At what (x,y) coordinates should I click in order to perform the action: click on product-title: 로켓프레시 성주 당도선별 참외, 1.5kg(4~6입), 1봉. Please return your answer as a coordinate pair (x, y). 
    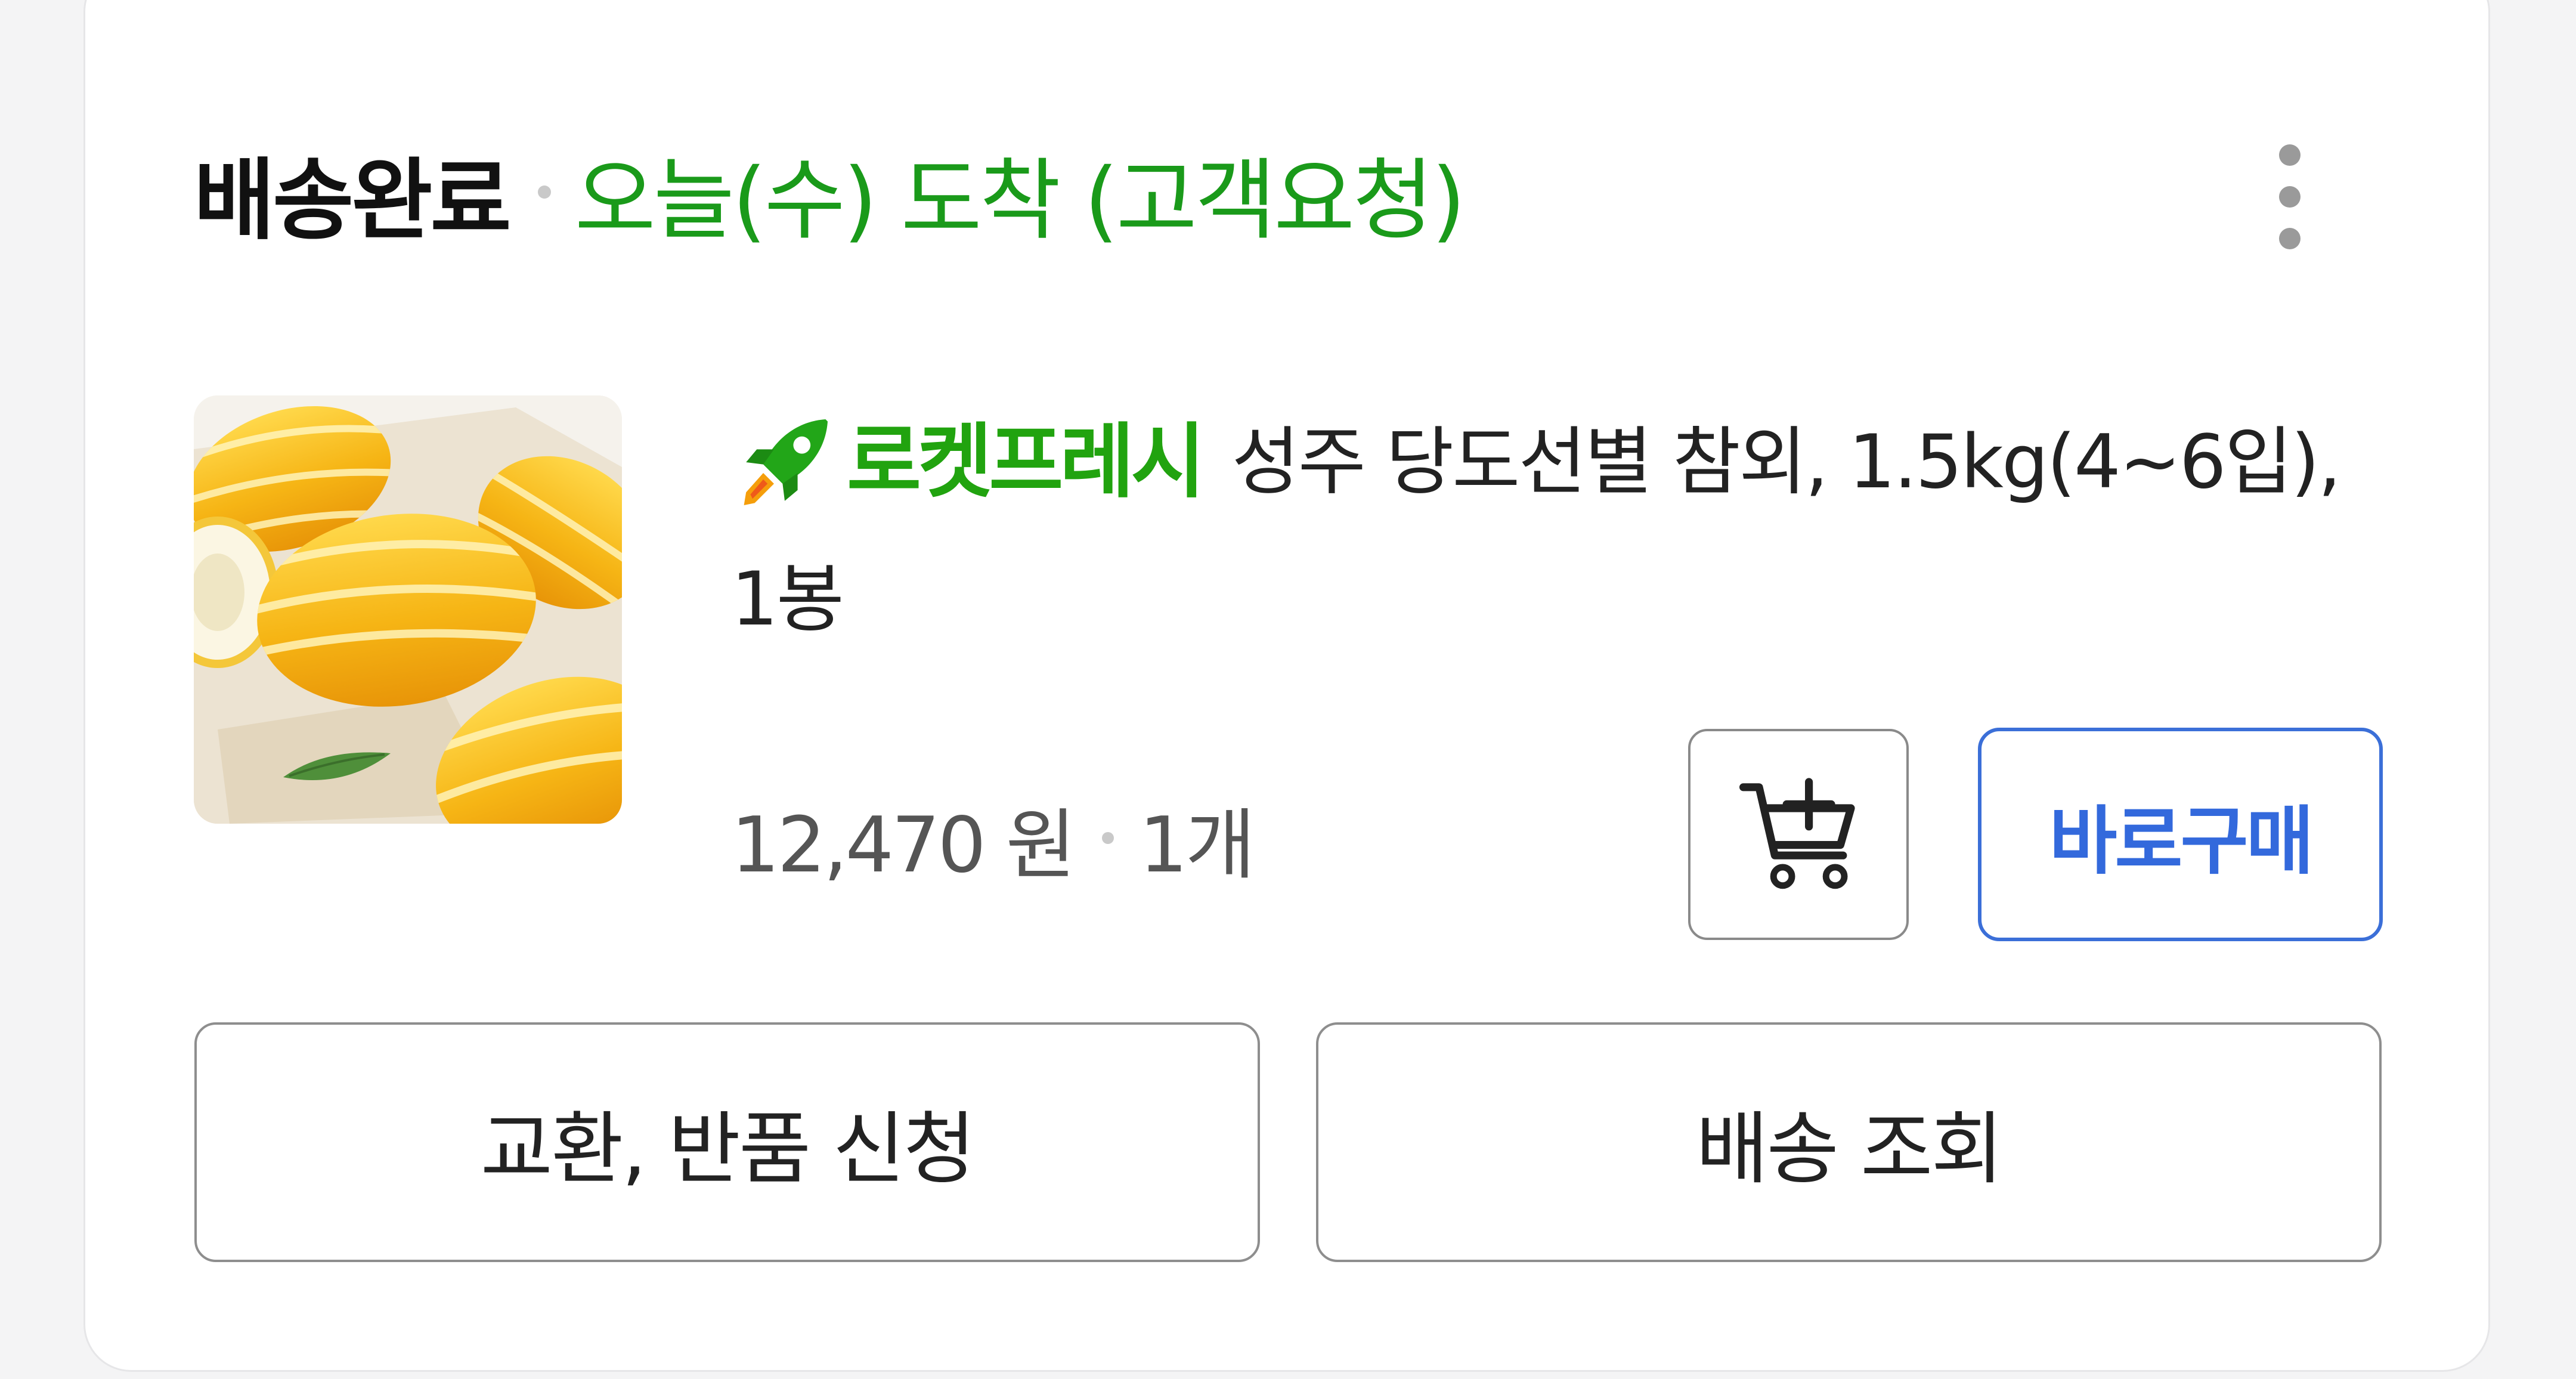
    Looking at the image, I should click on (1566, 531).